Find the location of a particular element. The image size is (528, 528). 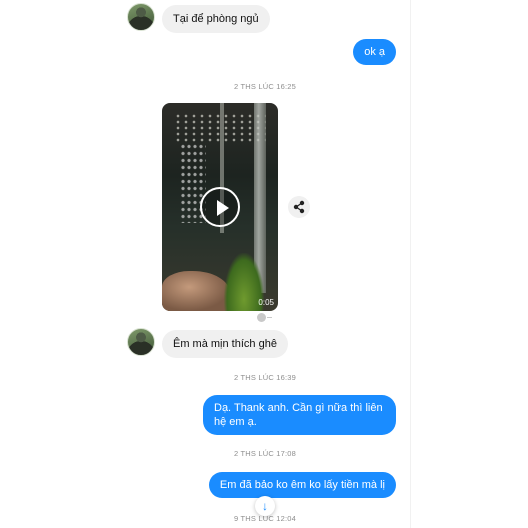

incoming-message: Êm mà mịn thích ghê is located at coordinates (225, 344).